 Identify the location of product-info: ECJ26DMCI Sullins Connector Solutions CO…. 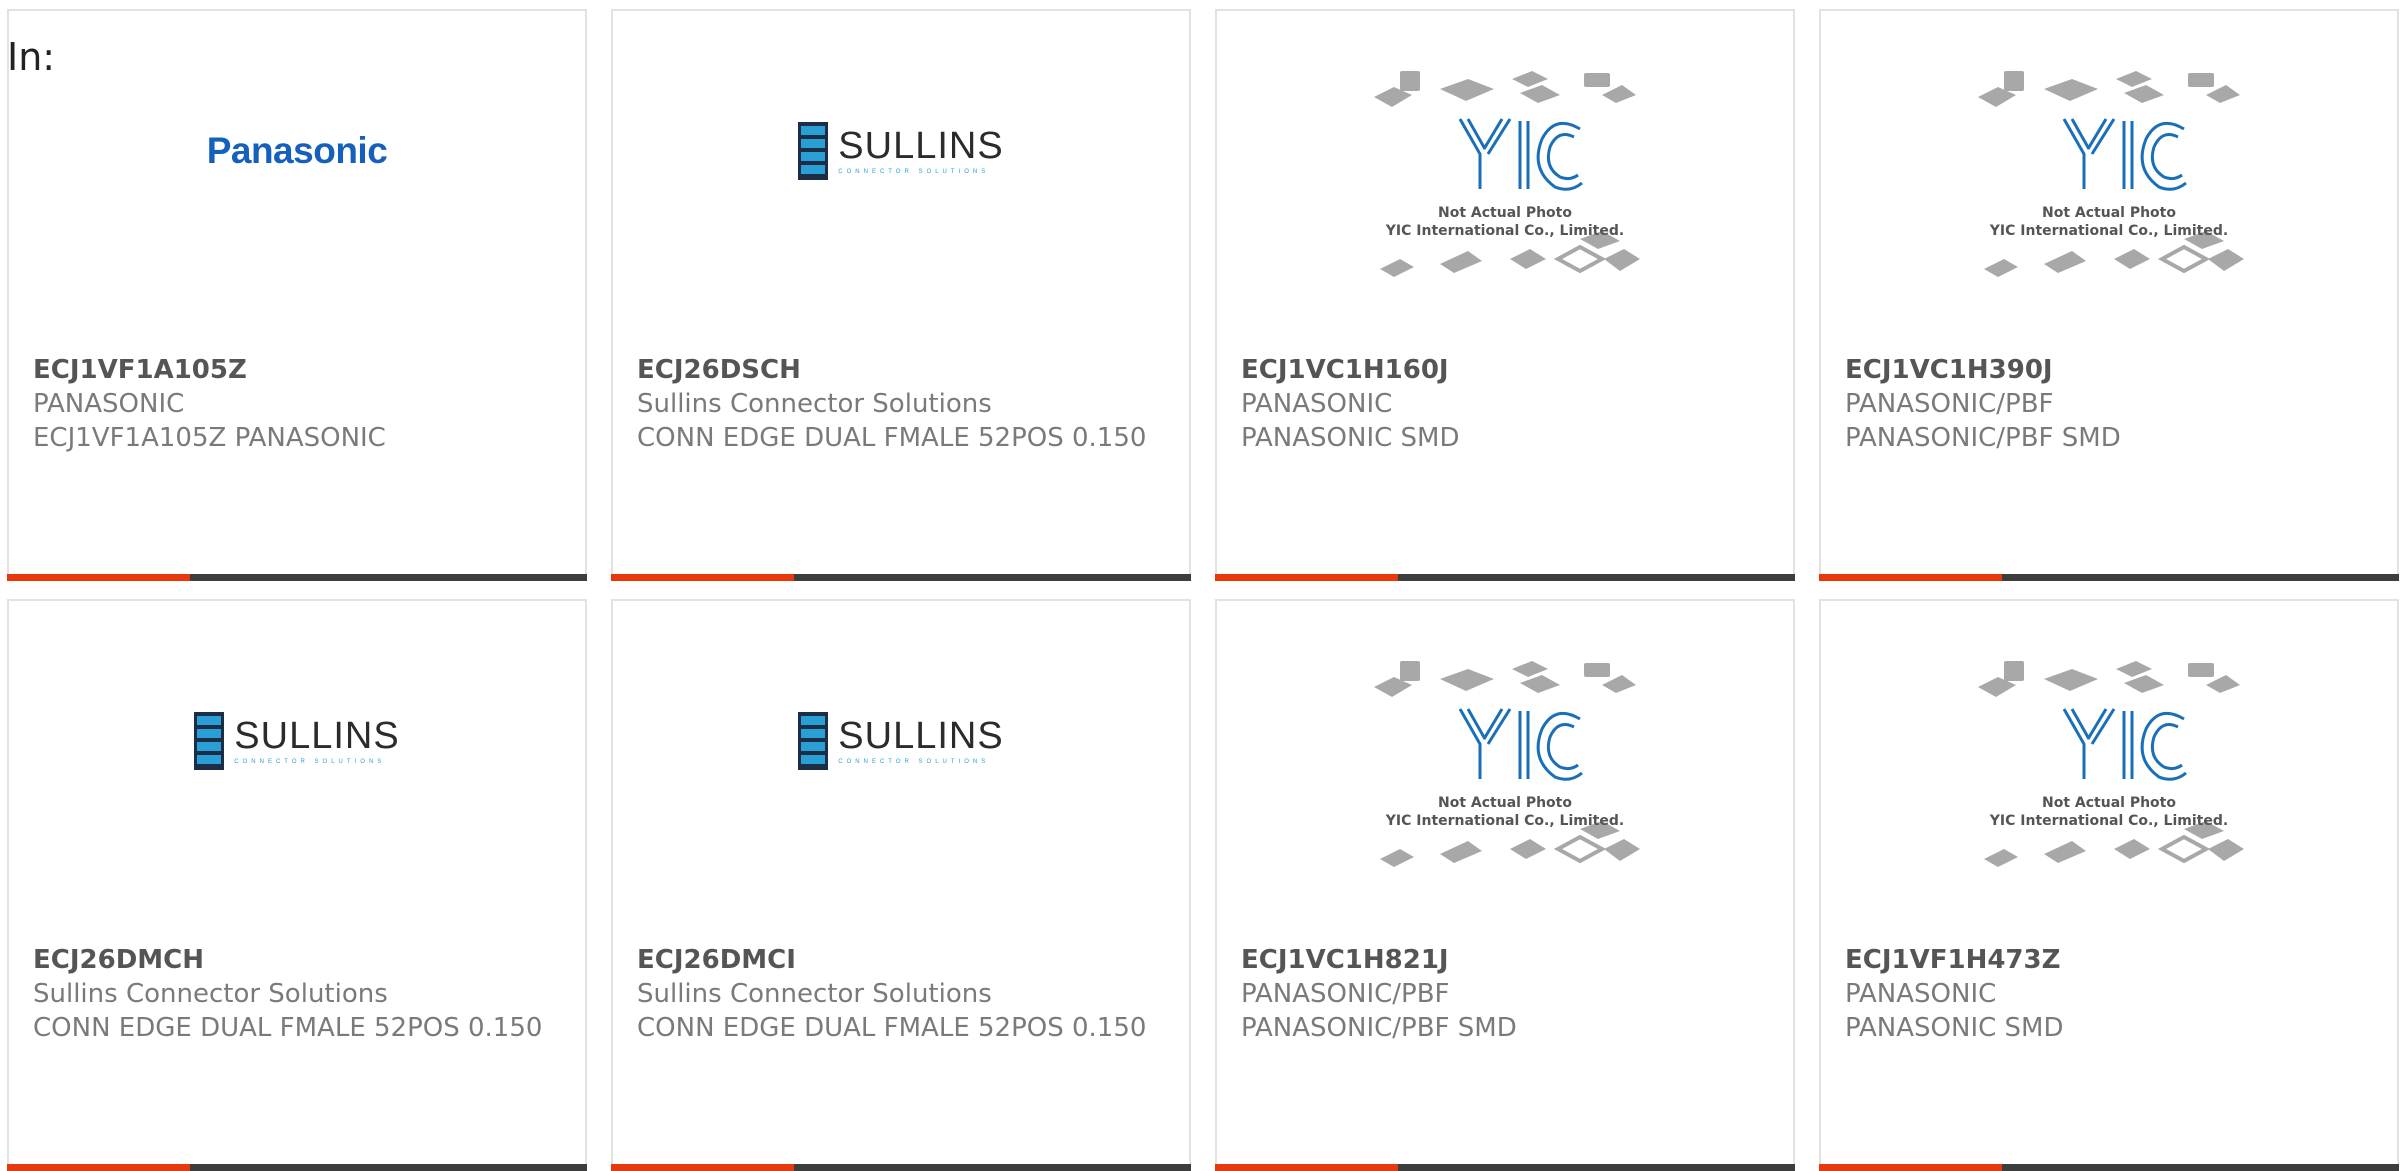
(901, 994).